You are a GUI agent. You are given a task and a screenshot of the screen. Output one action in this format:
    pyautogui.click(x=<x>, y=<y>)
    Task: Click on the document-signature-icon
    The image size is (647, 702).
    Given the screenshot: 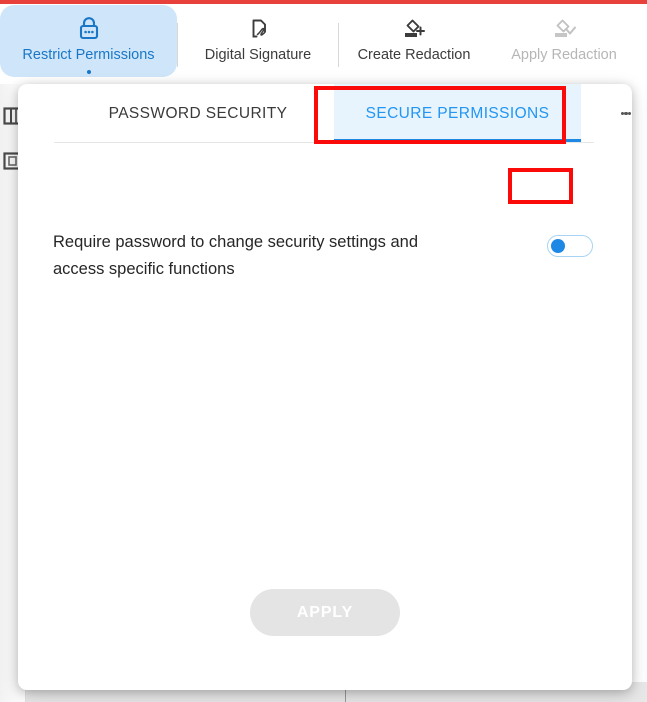 What is the action you would take?
    pyautogui.click(x=258, y=29)
    